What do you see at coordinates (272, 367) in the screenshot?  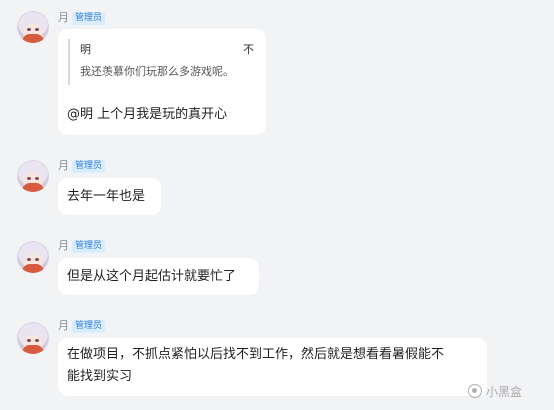 I see `message-bubble: 在做项目，不抓点紧怕以后找不到工作，然后就是想看看暑假能不 能找到实习` at bounding box center [272, 367].